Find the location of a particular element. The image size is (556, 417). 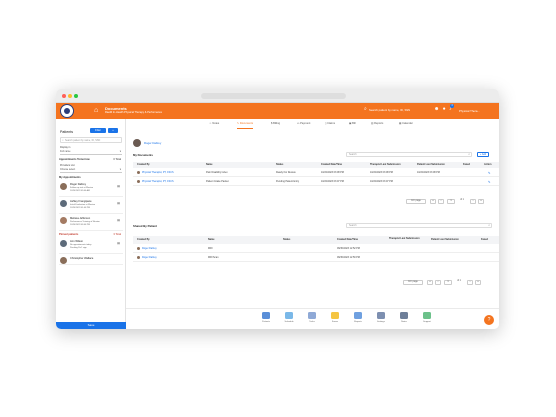

bottom-nav-tasks: Tasks is located at coordinates (312, 317).